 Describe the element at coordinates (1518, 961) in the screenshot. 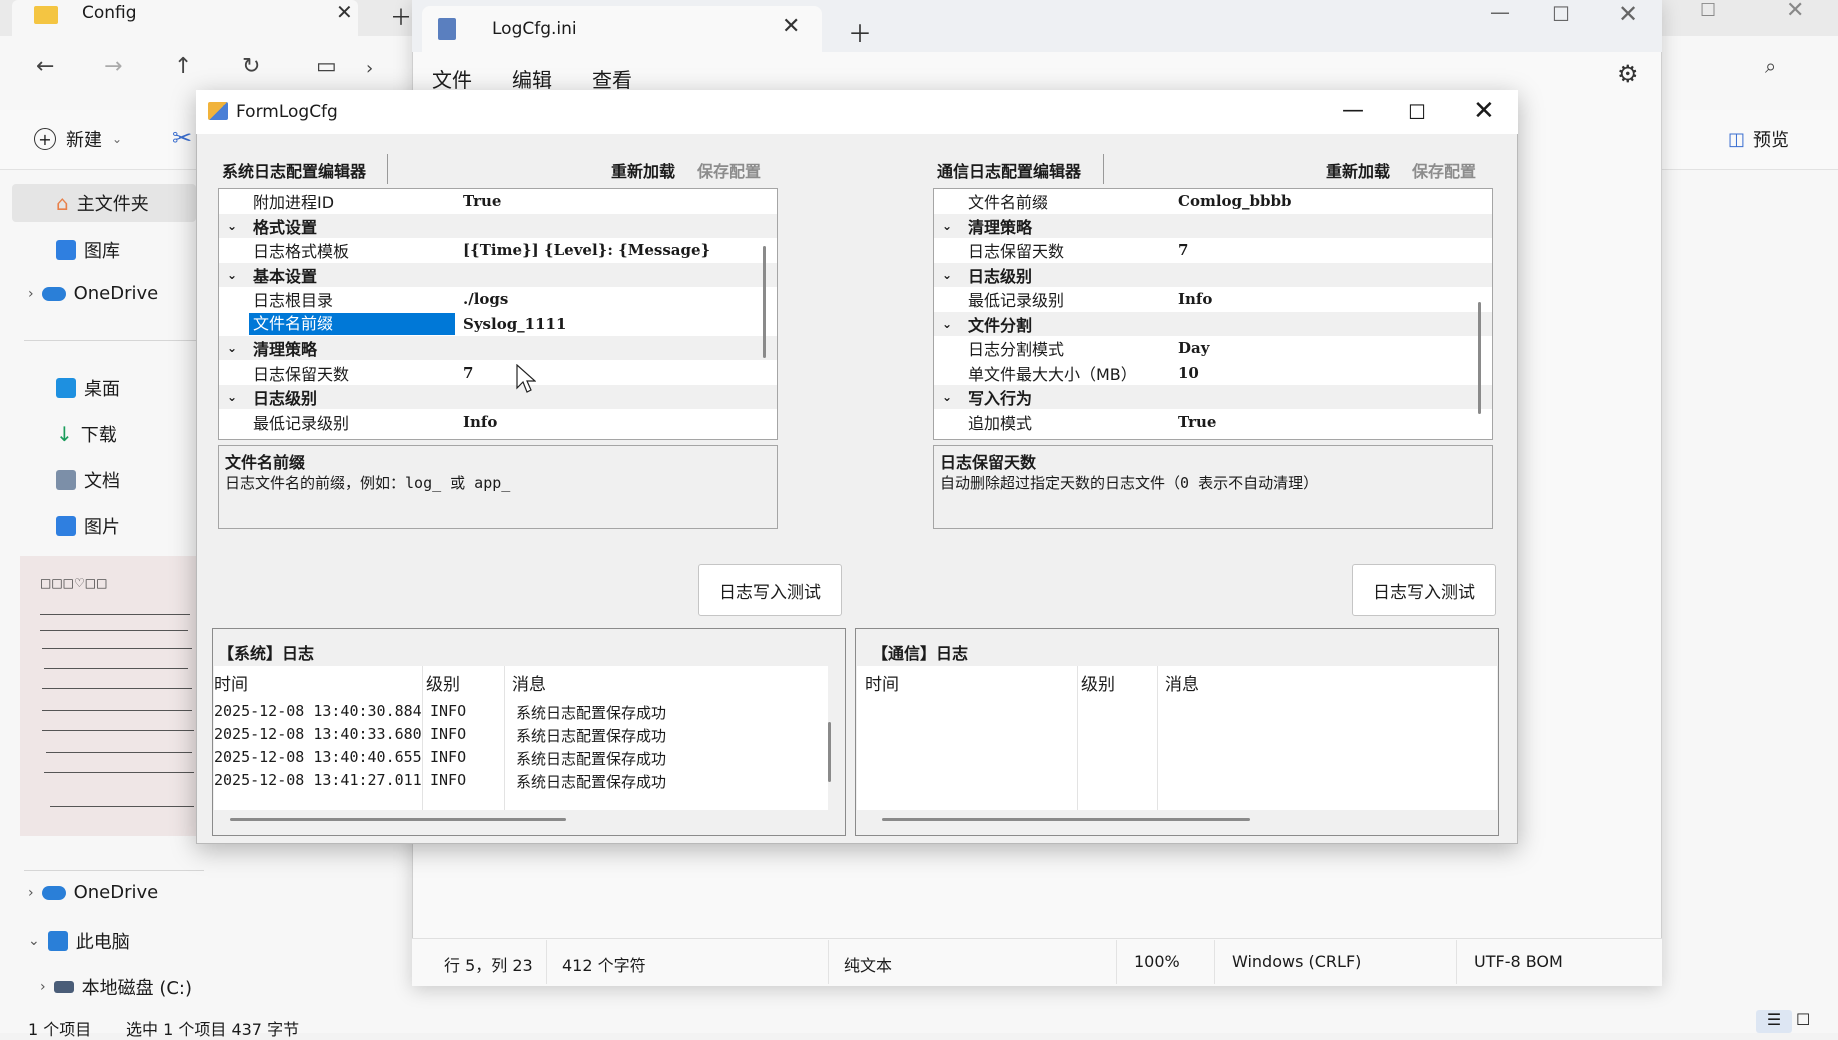

I see `encoding: UTF-8 BOM` at that location.